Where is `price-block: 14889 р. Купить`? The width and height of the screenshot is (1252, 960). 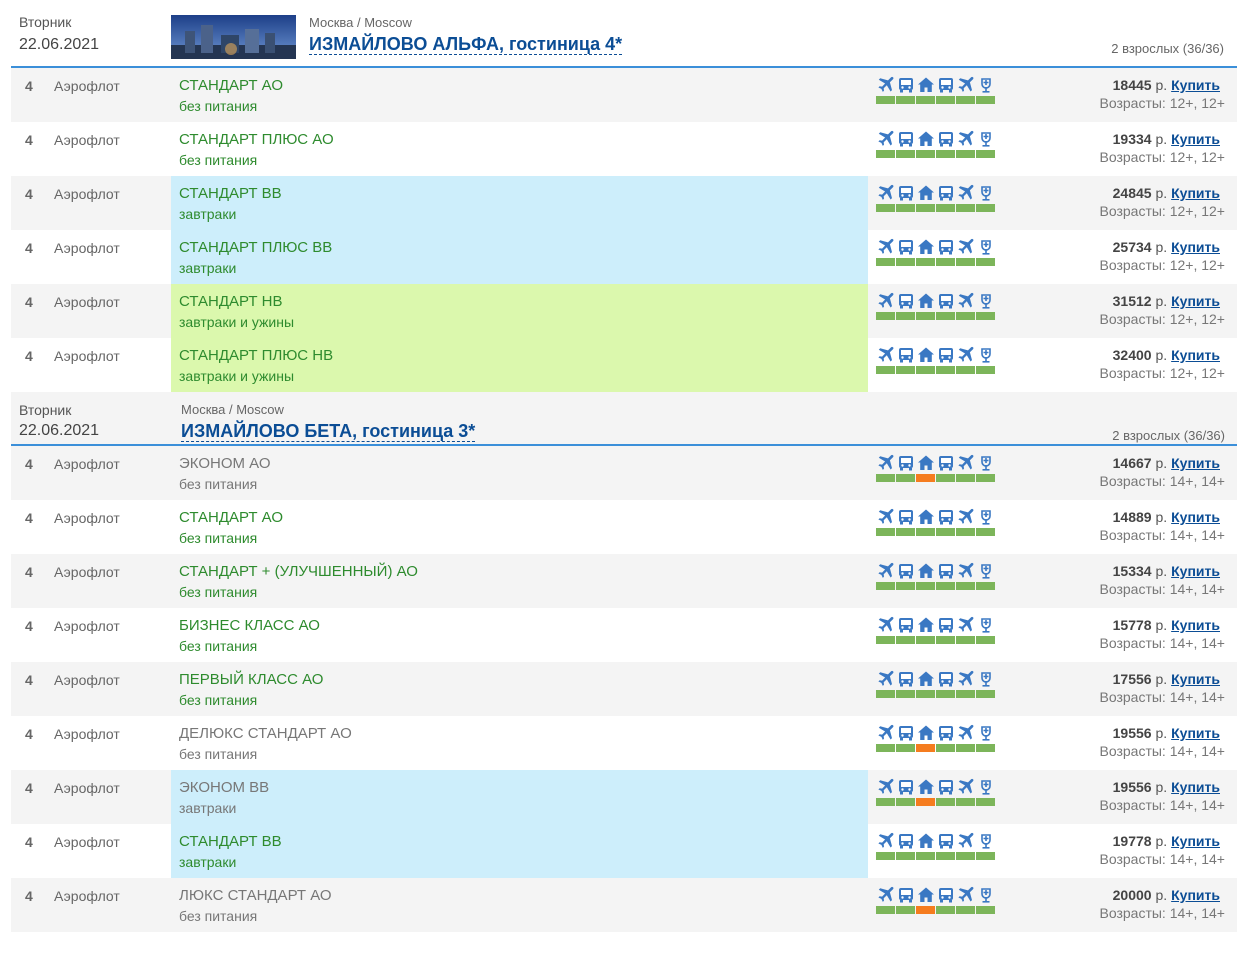
price-block: 14889 р. Купить is located at coordinates (1166, 517).